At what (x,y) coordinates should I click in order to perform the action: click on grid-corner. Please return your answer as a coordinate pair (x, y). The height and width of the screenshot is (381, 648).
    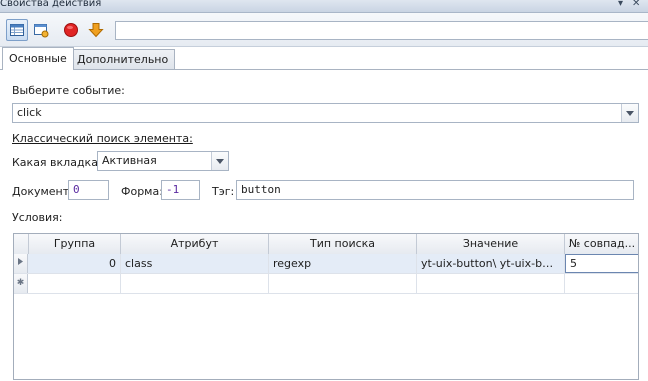
    Looking at the image, I should click on (21, 244).